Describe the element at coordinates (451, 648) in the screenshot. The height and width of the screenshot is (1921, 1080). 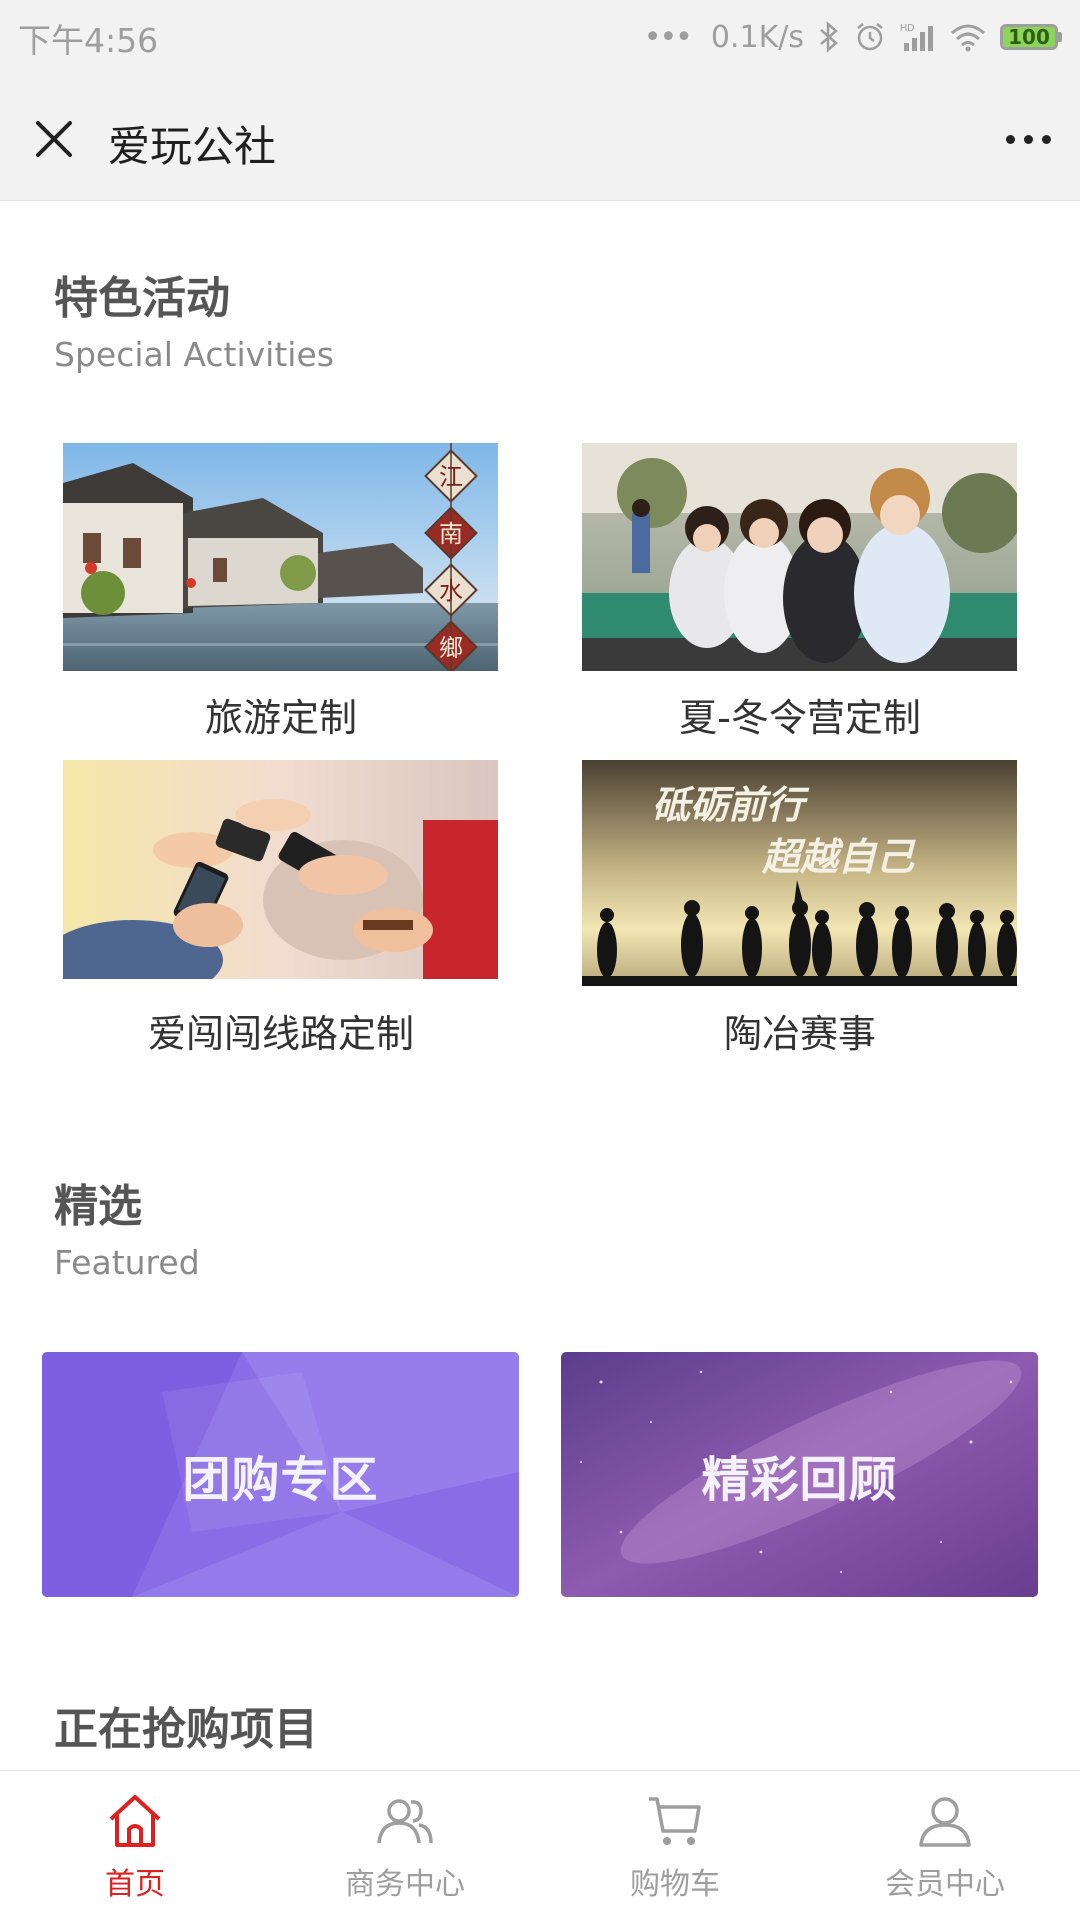
I see `banner-char: 鄉` at that location.